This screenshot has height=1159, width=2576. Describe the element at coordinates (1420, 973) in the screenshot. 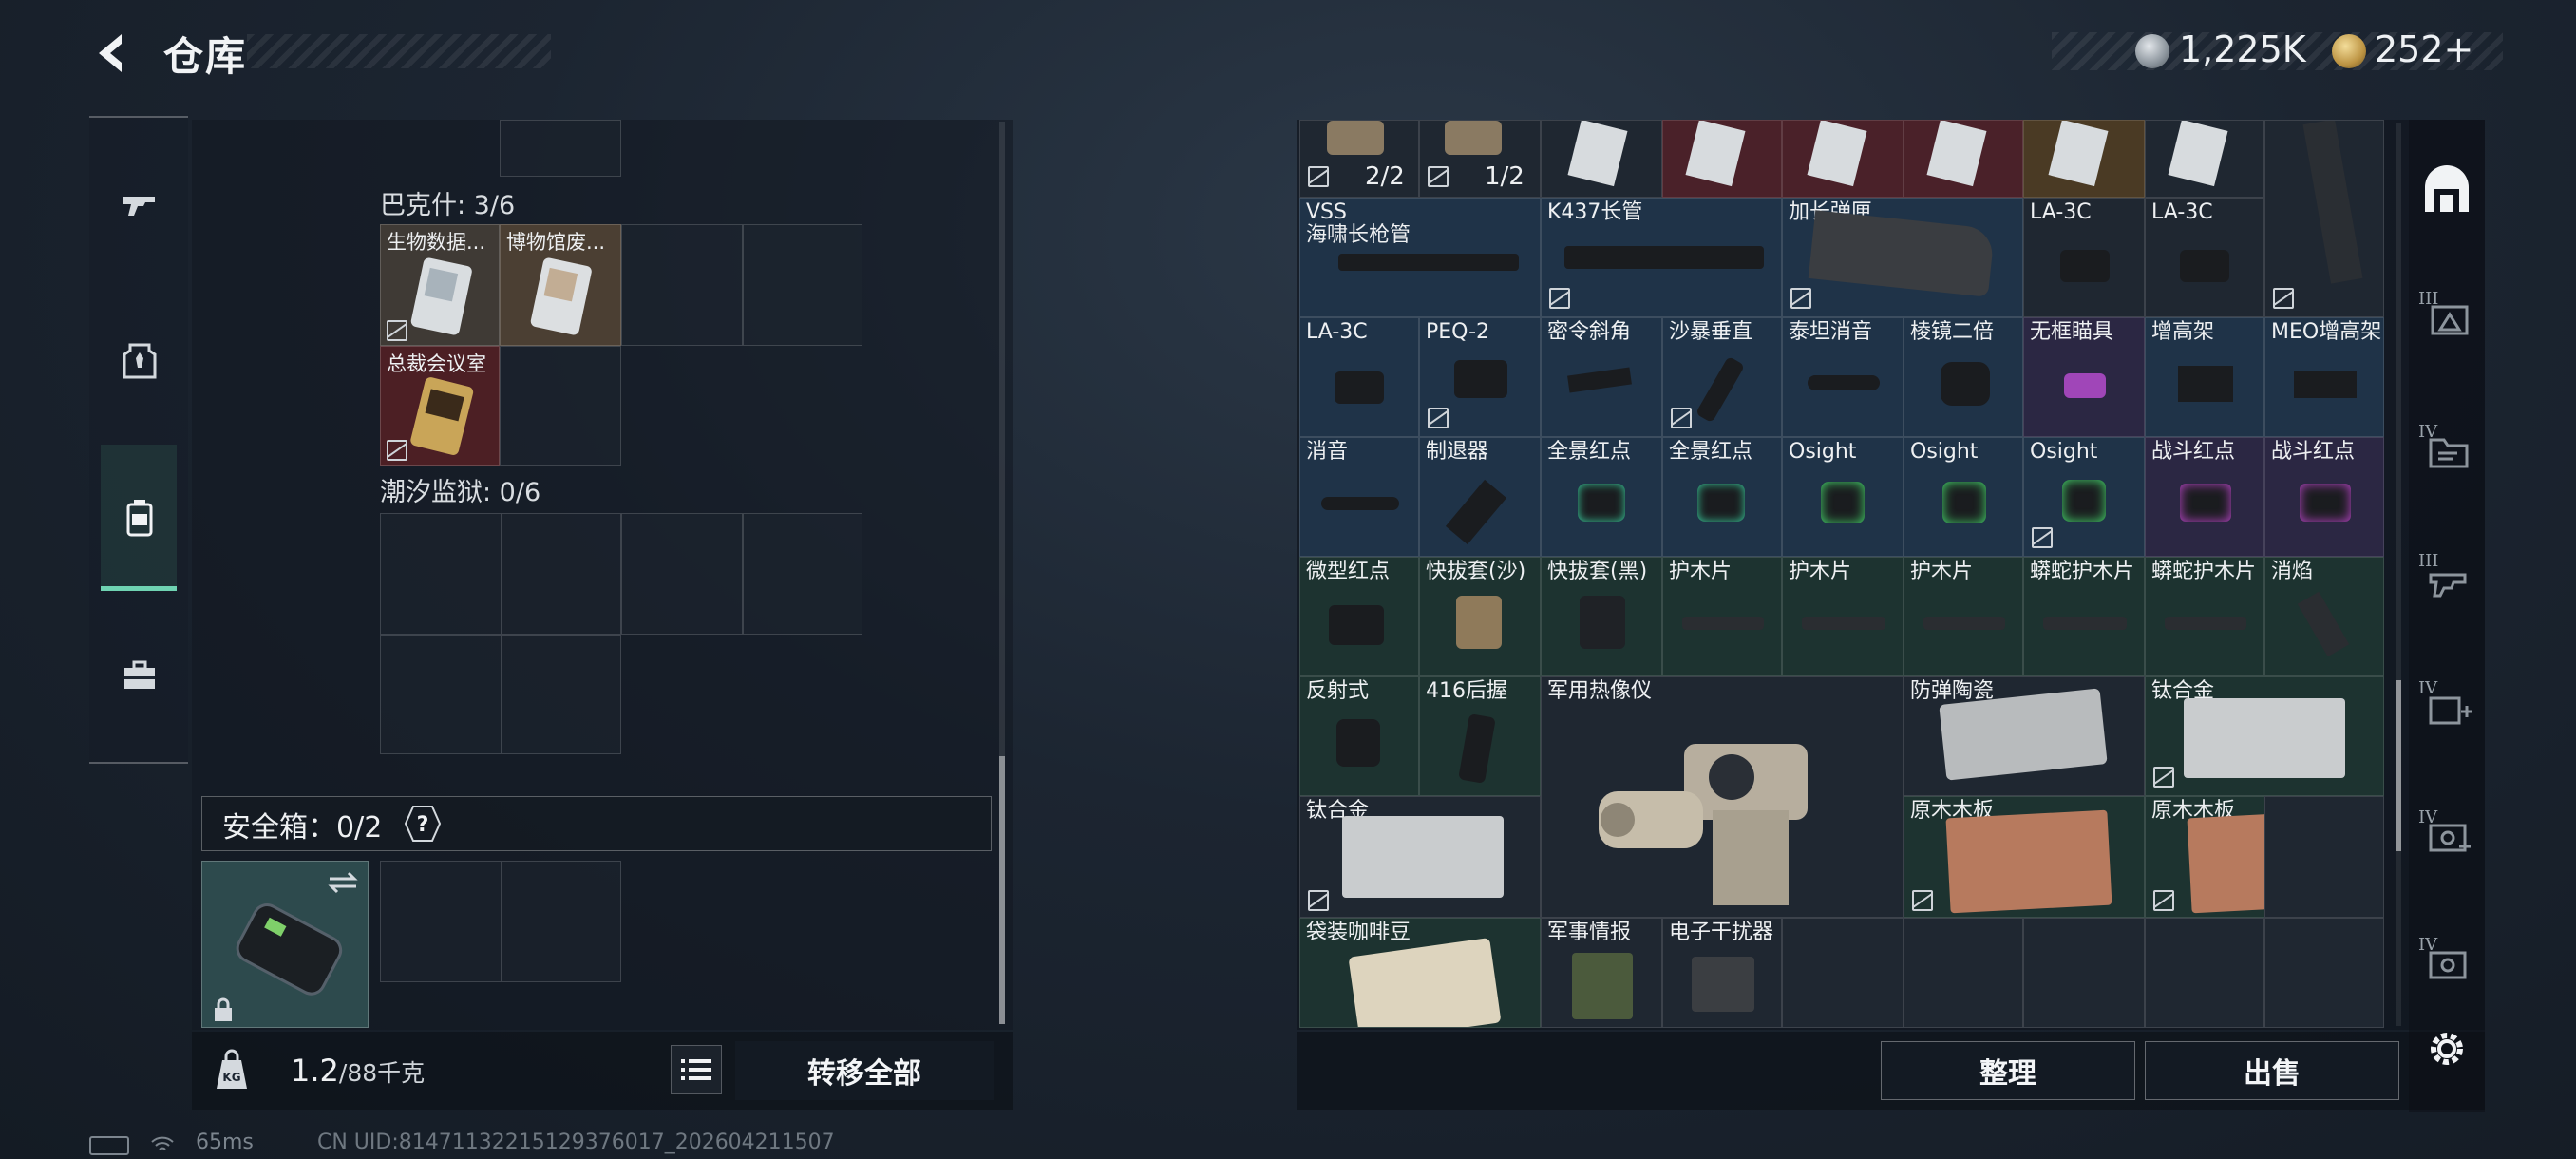

I see `inventory-cell: 袋装咖啡豆` at that location.